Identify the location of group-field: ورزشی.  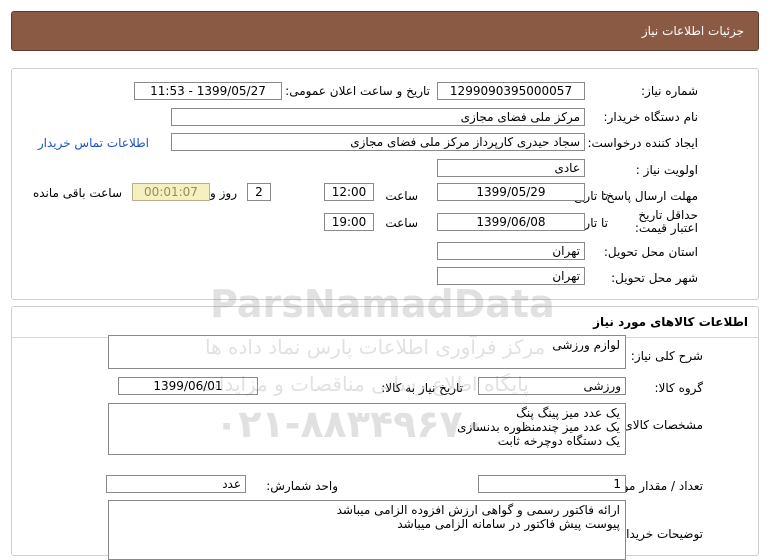
(552, 386).